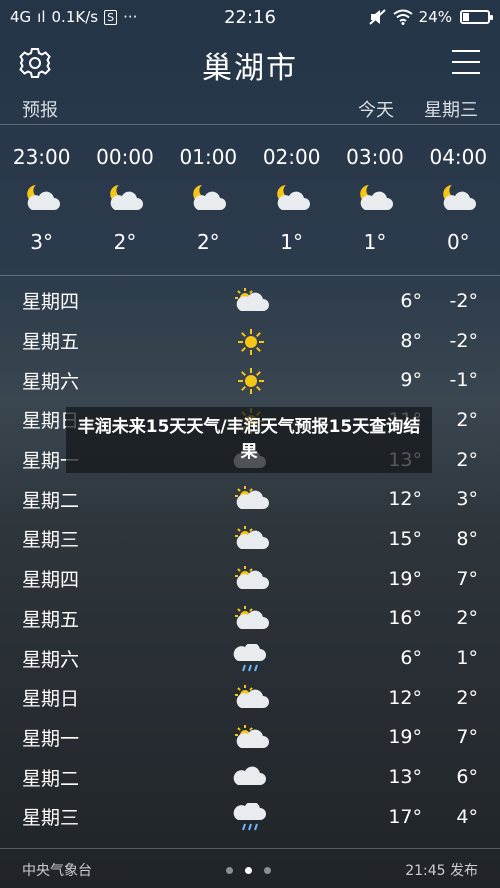  What do you see at coordinates (111, 17) in the screenshot?
I see `s-app-icon: S` at bounding box center [111, 17].